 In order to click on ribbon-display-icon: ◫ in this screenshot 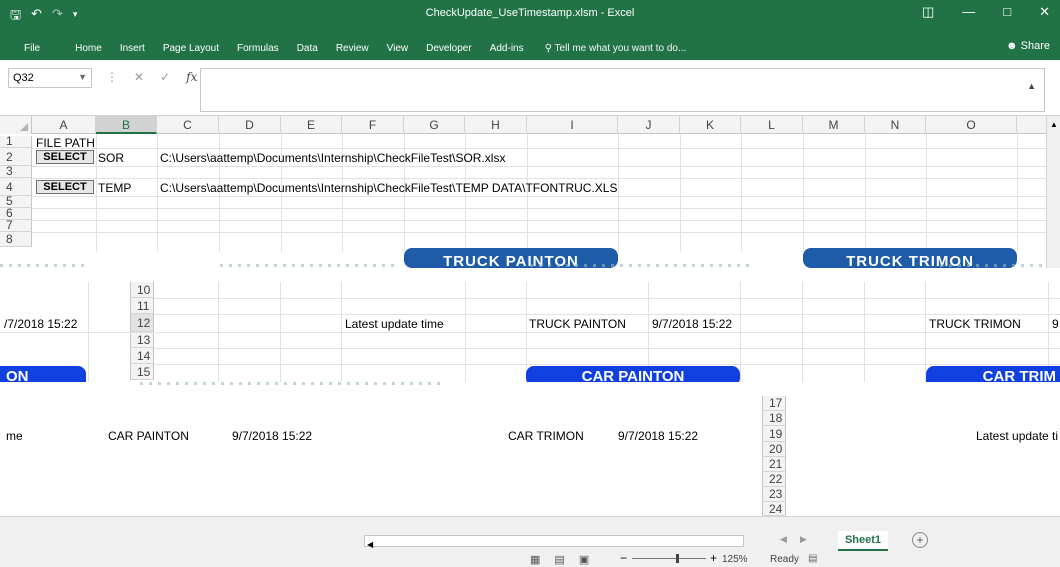, I will do `click(928, 12)`.